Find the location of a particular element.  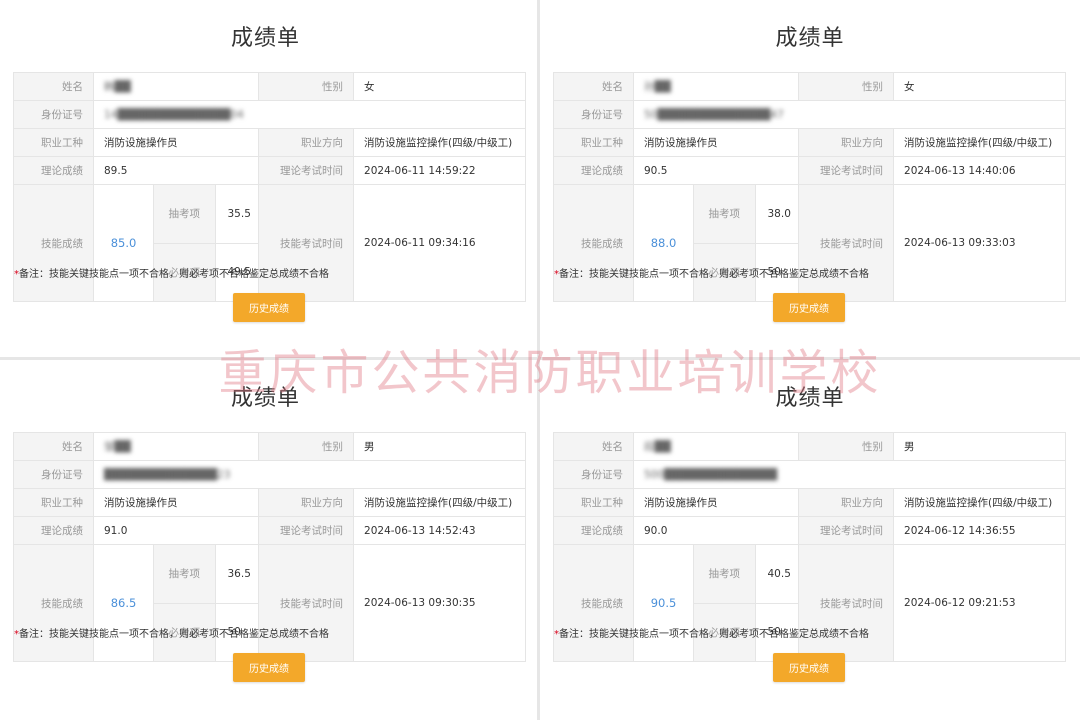

skill-time-value: 2024-06-11 09:34:16 is located at coordinates (440, 243).